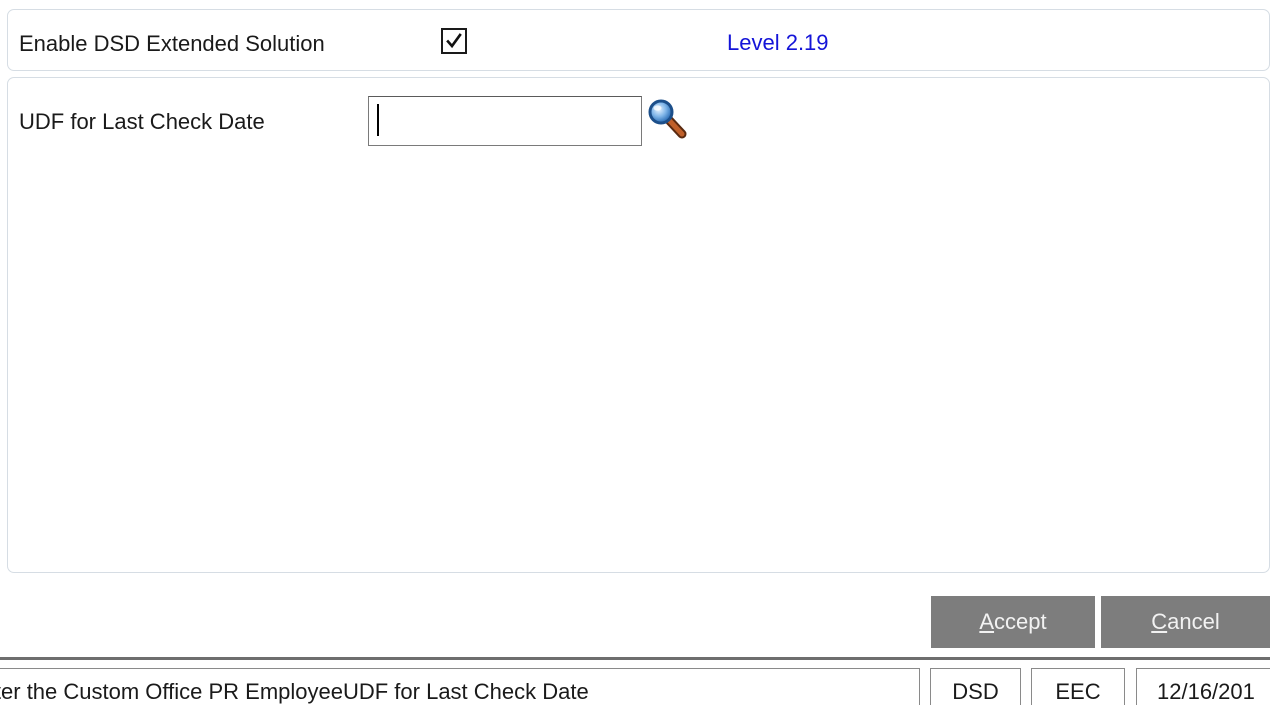 Image resolution: width=1270 pixels, height=705 pixels. What do you see at coordinates (1203, 686) in the screenshot?
I see `status-date: 12/16/201` at bounding box center [1203, 686].